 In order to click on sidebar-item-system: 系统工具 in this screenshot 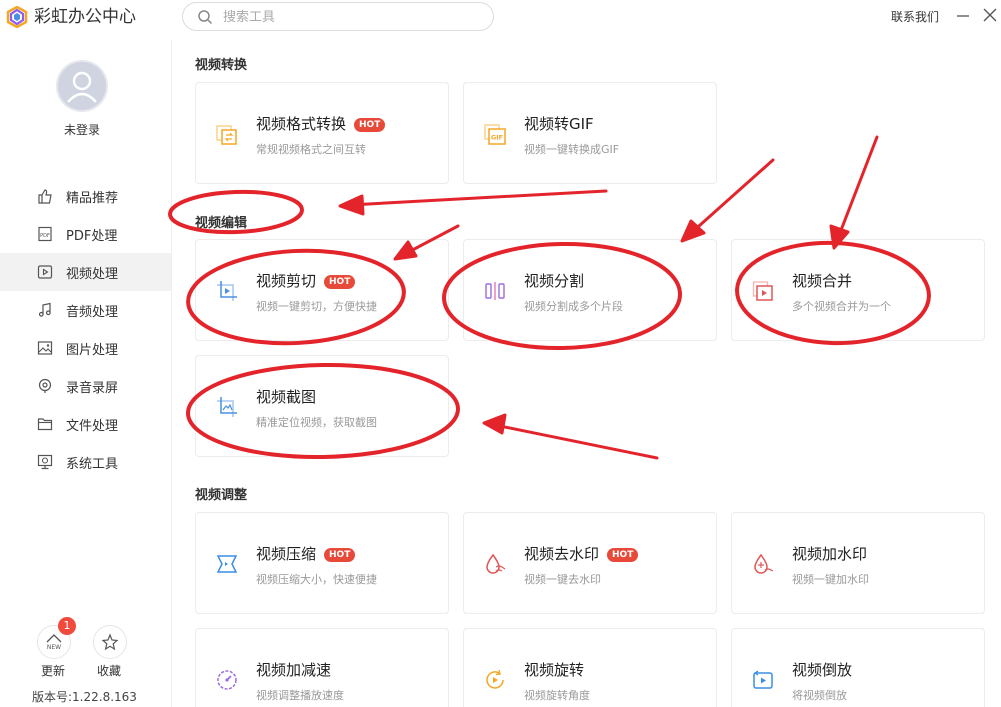, I will do `click(85, 462)`.